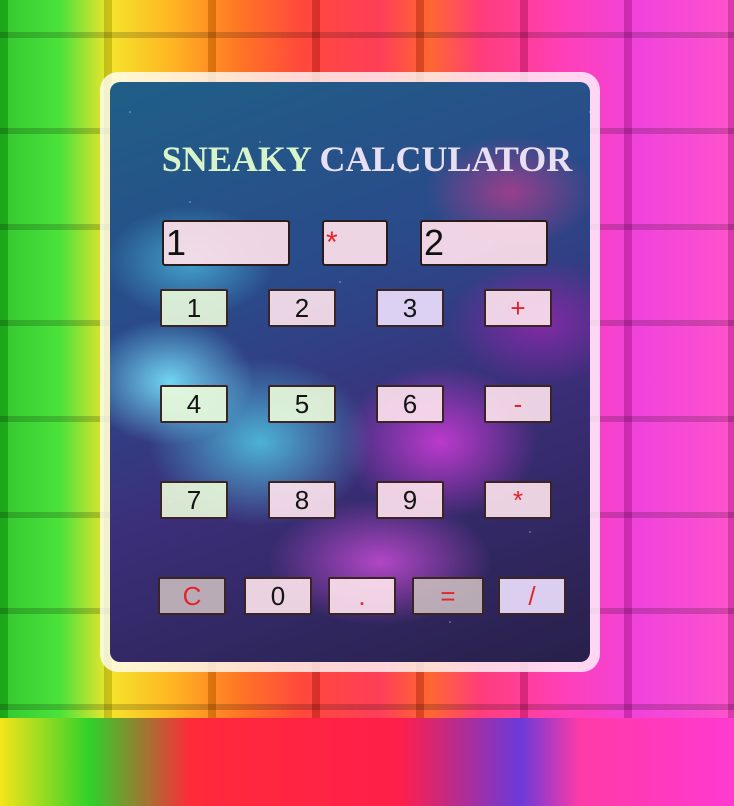 The height and width of the screenshot is (806, 734). What do you see at coordinates (194, 500) in the screenshot?
I see `key-7-button: 7` at bounding box center [194, 500].